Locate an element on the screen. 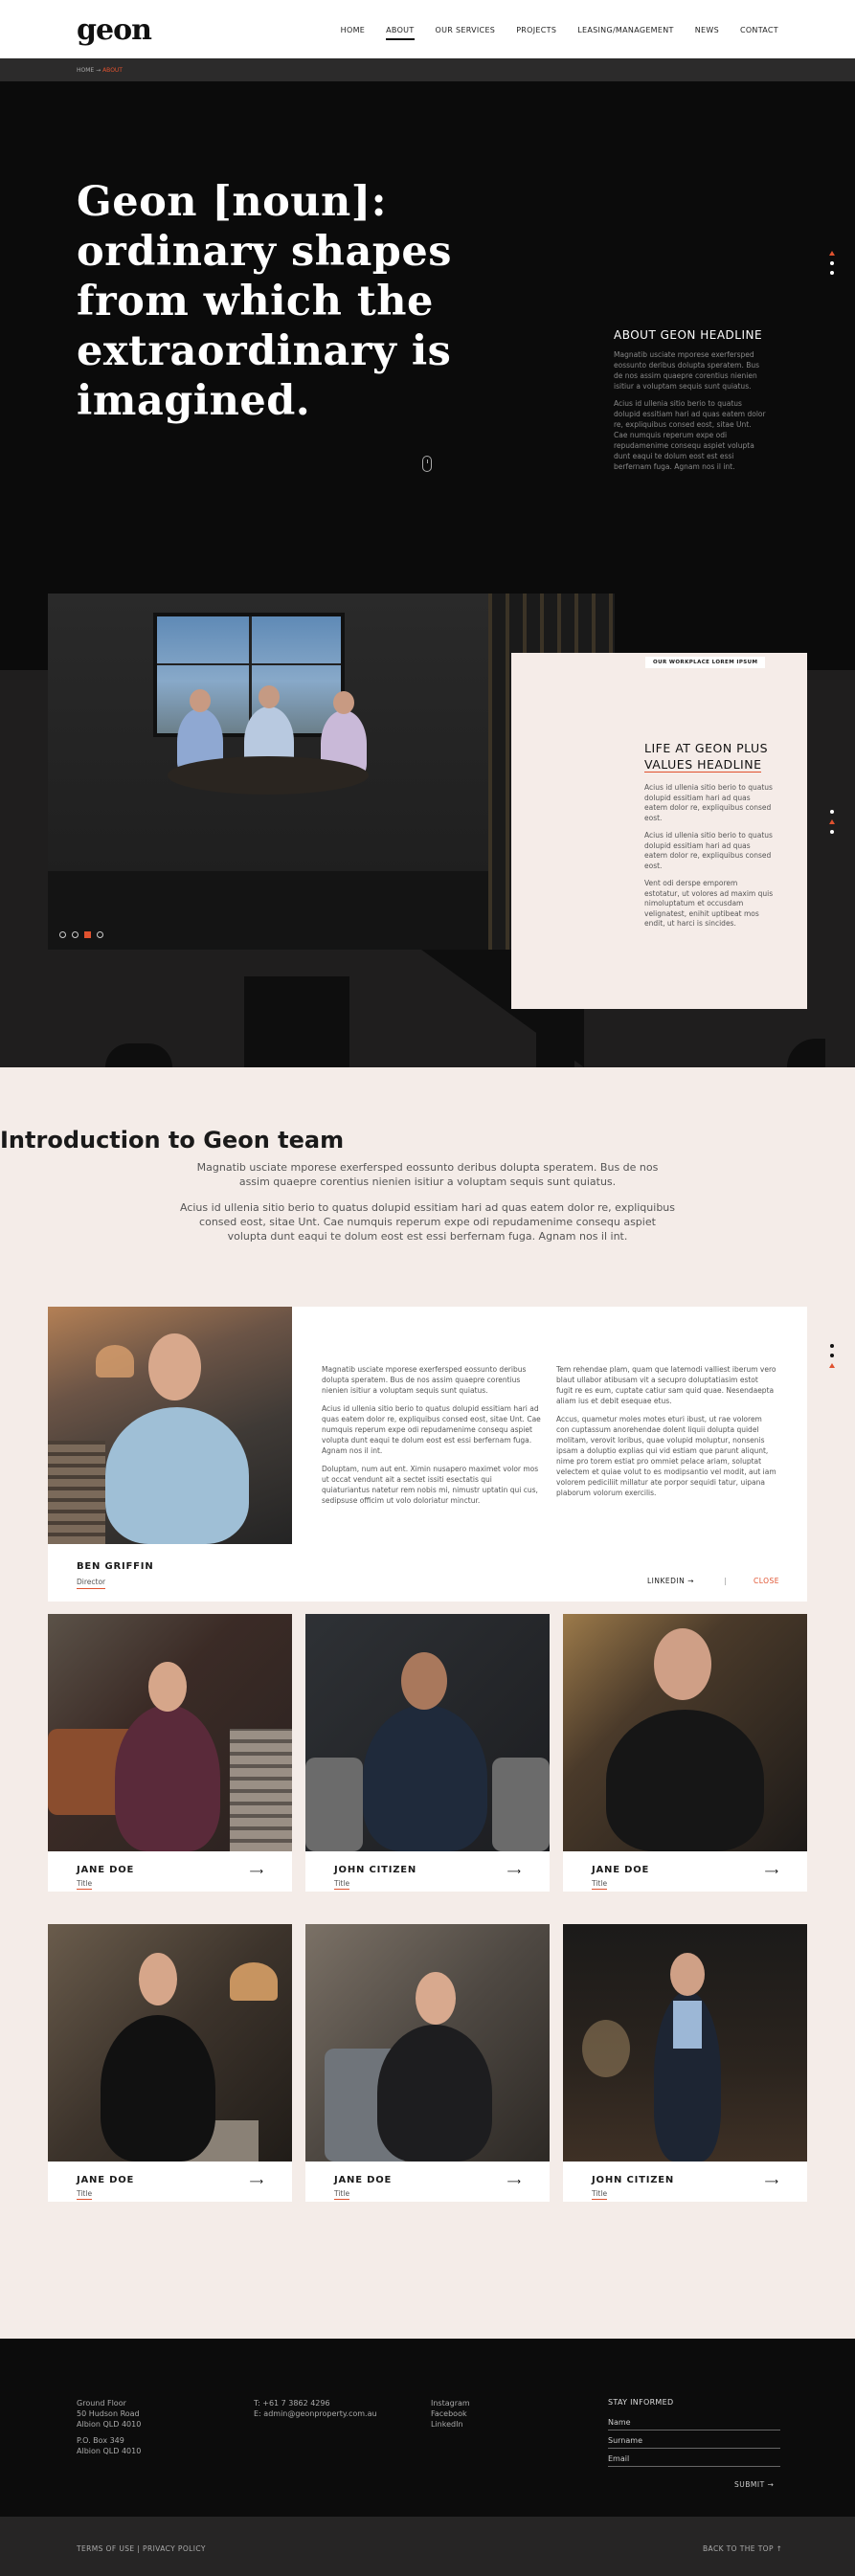 This screenshot has width=855, height=2576. po-box-line: P.O. Box 349 is located at coordinates (100, 2441).